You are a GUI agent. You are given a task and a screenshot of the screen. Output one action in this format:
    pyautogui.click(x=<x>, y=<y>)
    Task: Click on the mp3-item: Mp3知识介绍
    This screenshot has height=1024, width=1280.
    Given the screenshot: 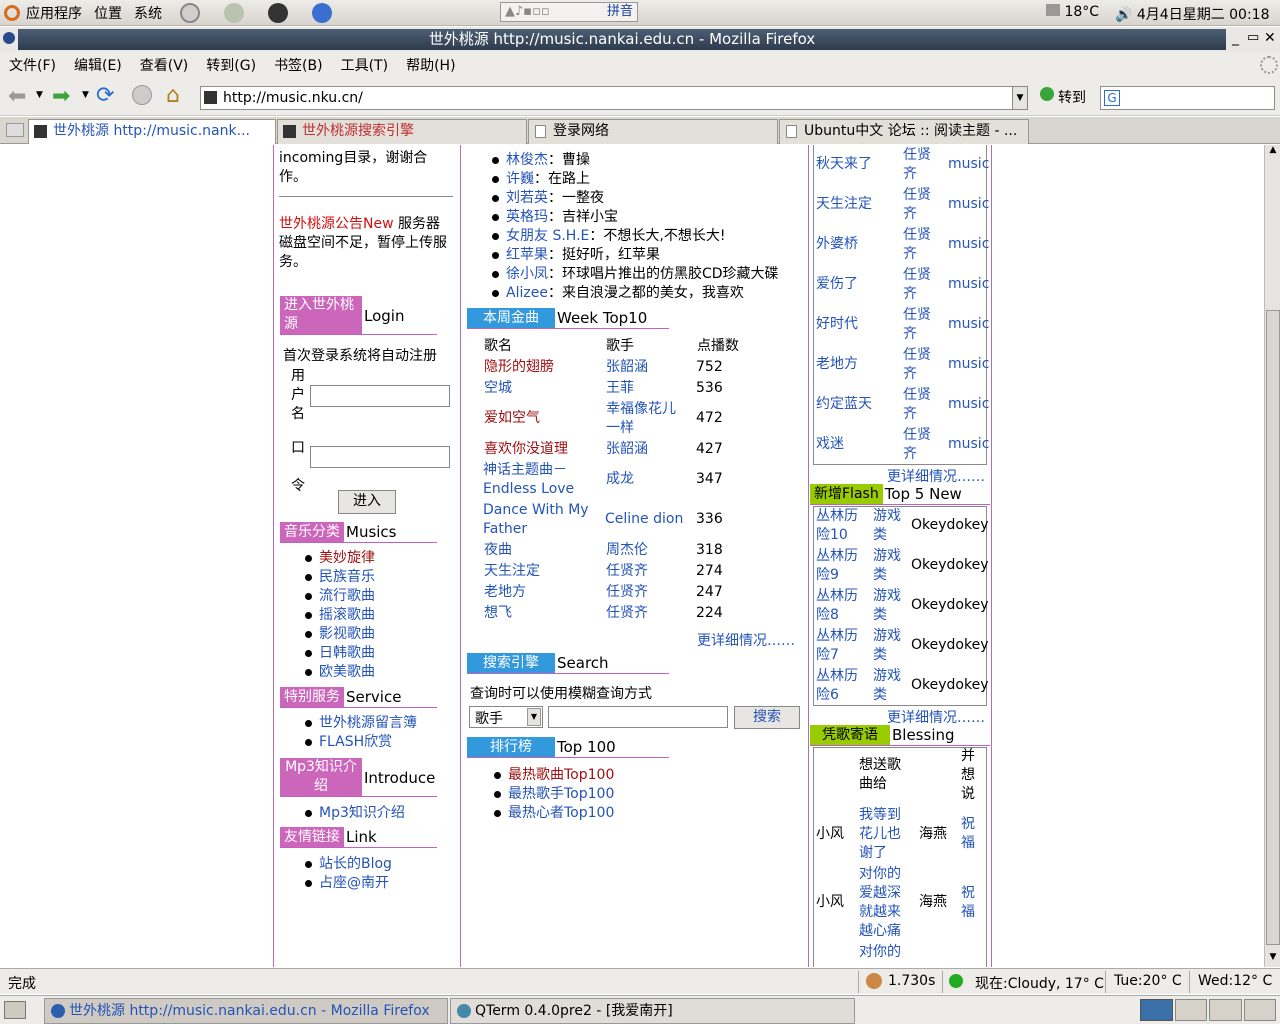 What is the action you would take?
    pyautogui.click(x=354, y=813)
    